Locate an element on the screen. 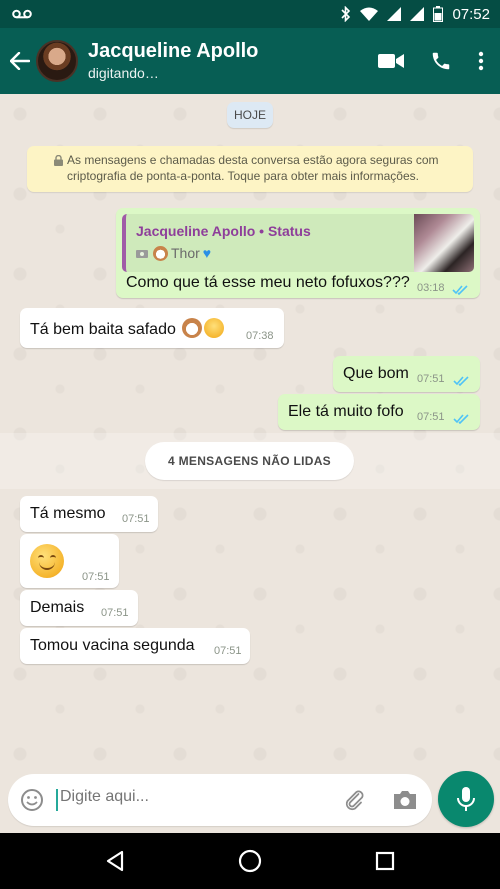 This screenshot has height=889, width=500. emoji-icon is located at coordinates (32, 802).